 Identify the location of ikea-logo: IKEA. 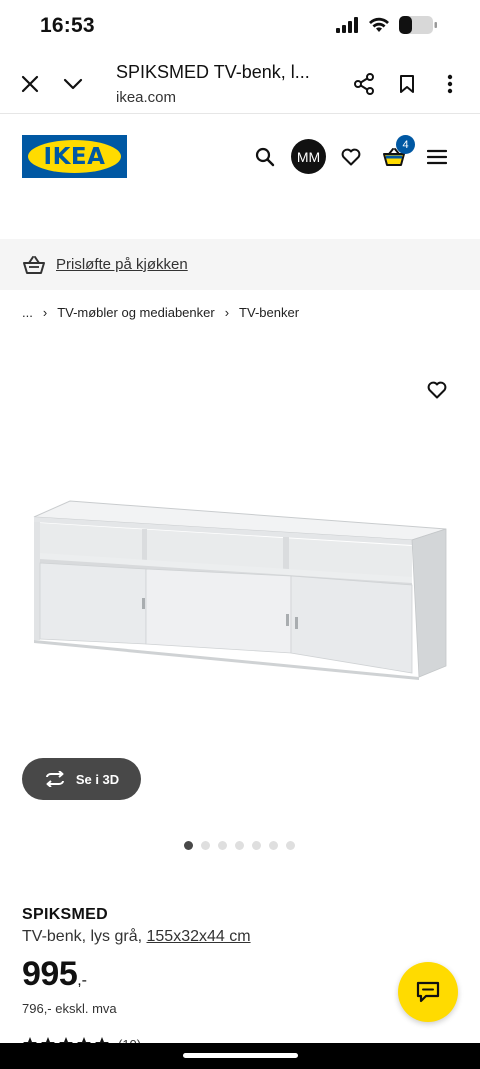
(74, 156).